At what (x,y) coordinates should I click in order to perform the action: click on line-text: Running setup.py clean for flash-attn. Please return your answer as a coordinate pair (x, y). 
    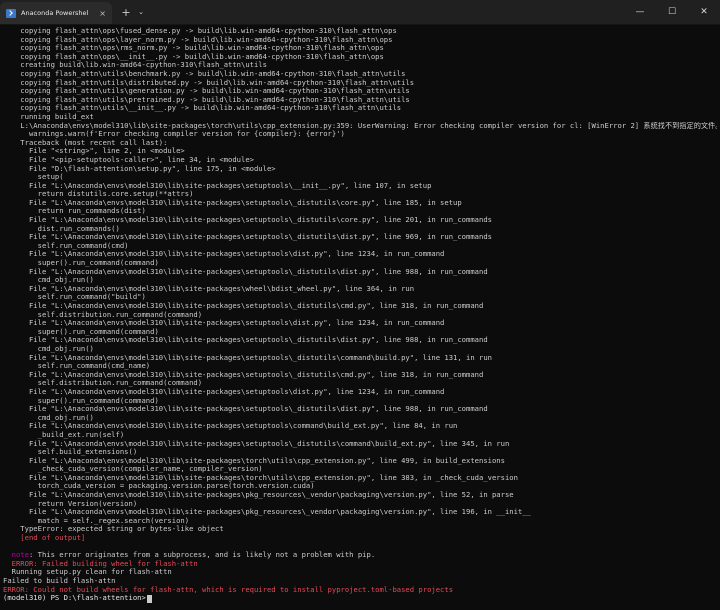
    Looking at the image, I should click on (87, 572).